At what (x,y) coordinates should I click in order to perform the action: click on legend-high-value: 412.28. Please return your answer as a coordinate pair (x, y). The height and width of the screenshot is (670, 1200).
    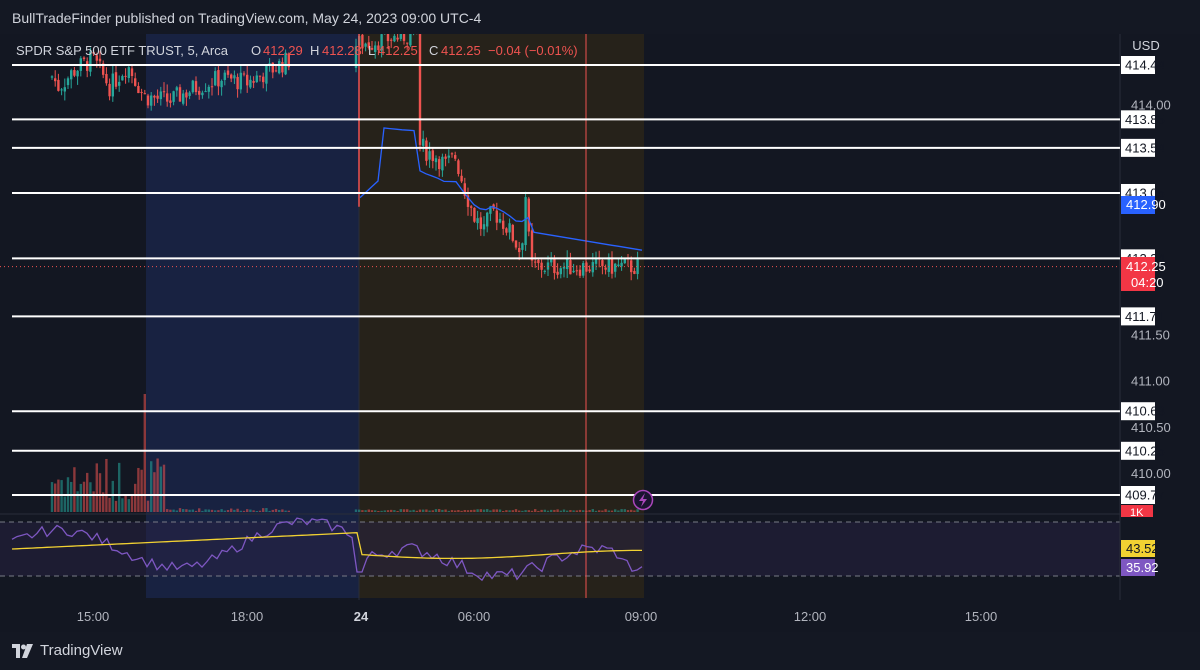
    Looking at the image, I should click on (342, 50).